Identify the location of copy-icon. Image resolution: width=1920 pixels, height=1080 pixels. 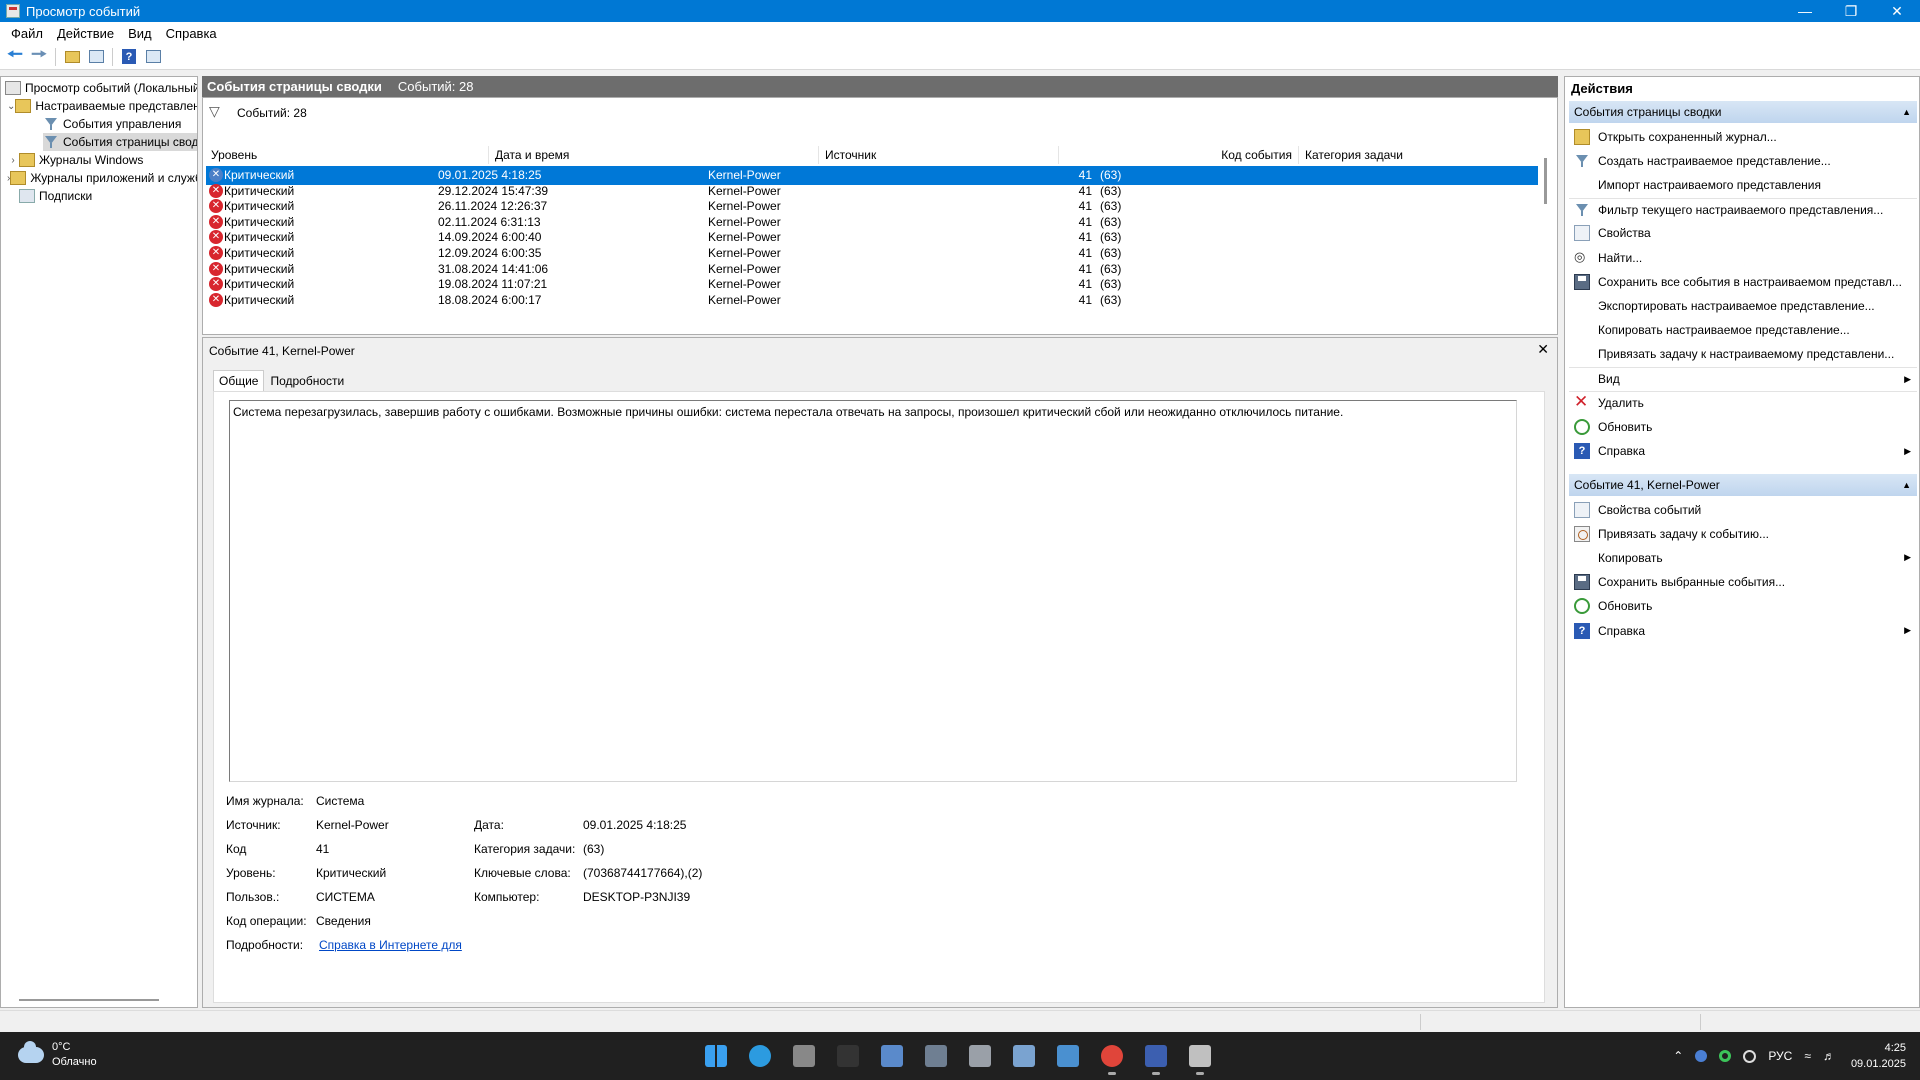
(1582, 558).